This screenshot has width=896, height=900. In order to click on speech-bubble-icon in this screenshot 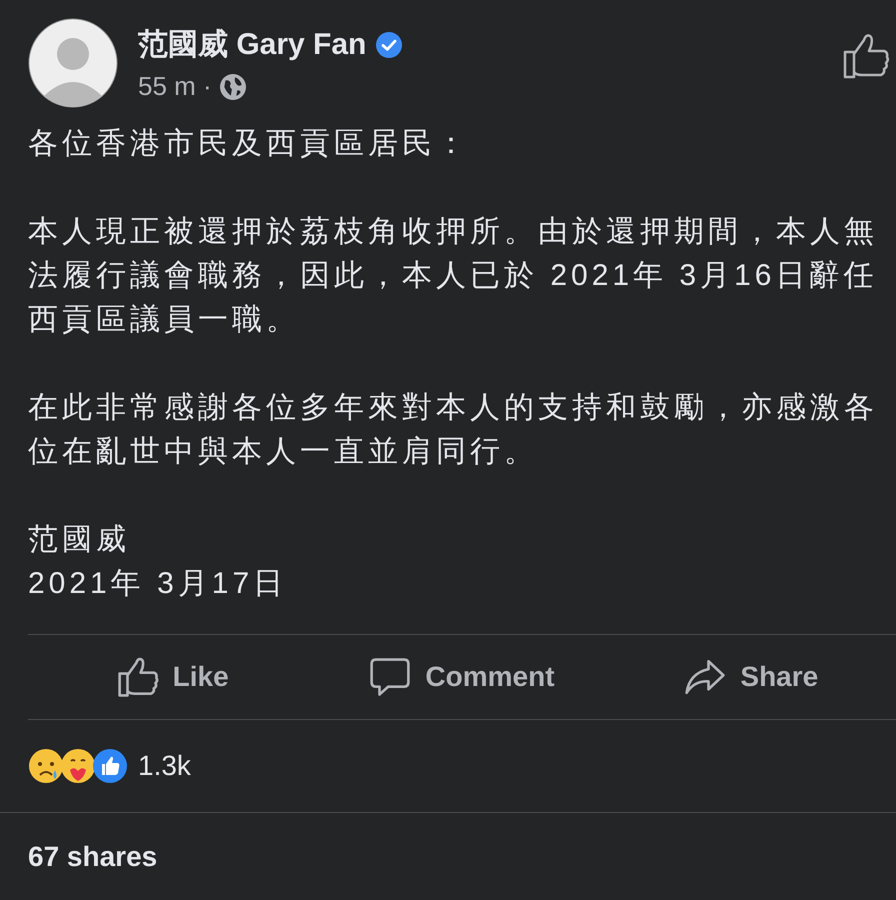, I will do `click(390, 677)`.